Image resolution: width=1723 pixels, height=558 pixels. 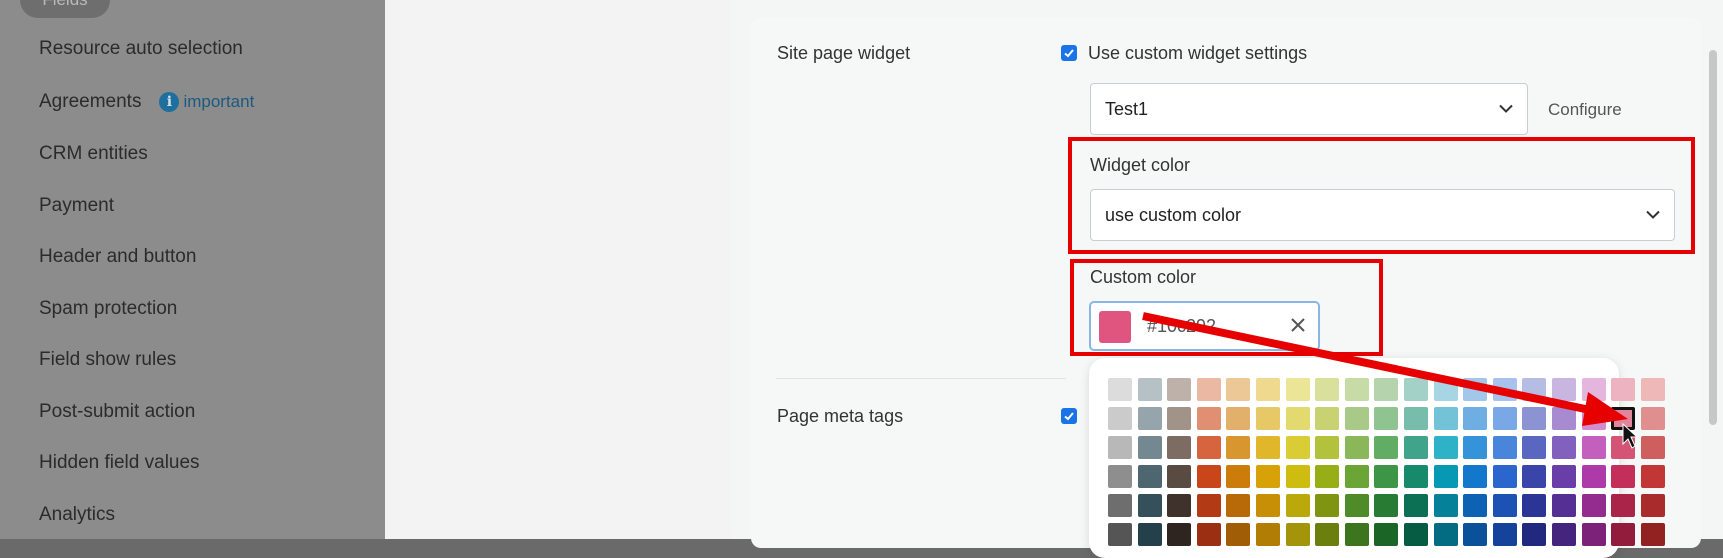 What do you see at coordinates (1366, 363) in the screenshot?
I see `arrow-shaft` at bounding box center [1366, 363].